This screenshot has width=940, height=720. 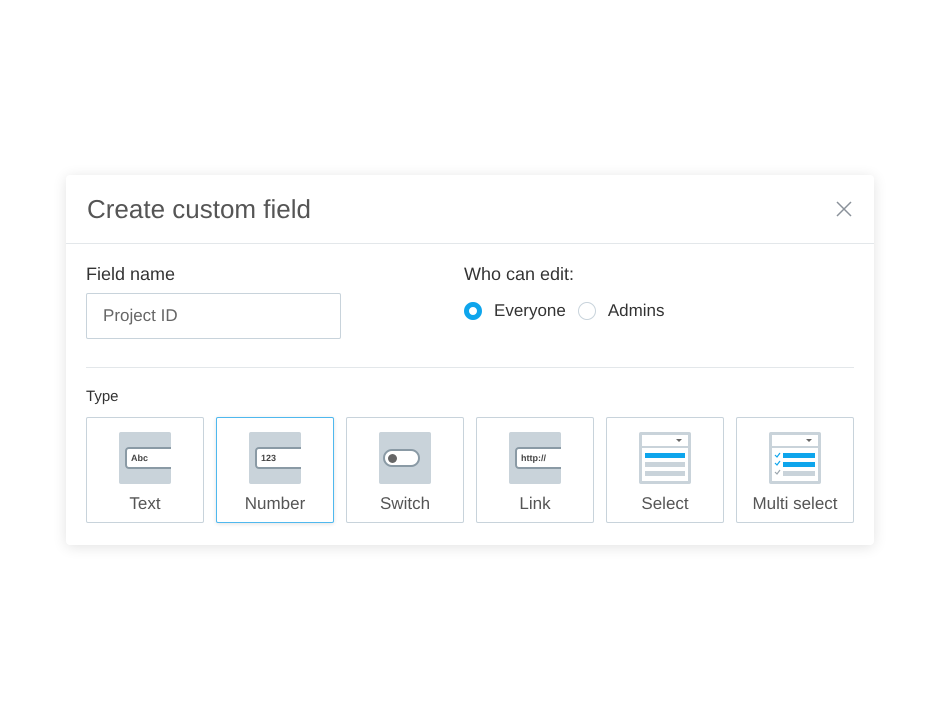 I want to click on field-name-input: Project ID, so click(x=213, y=316).